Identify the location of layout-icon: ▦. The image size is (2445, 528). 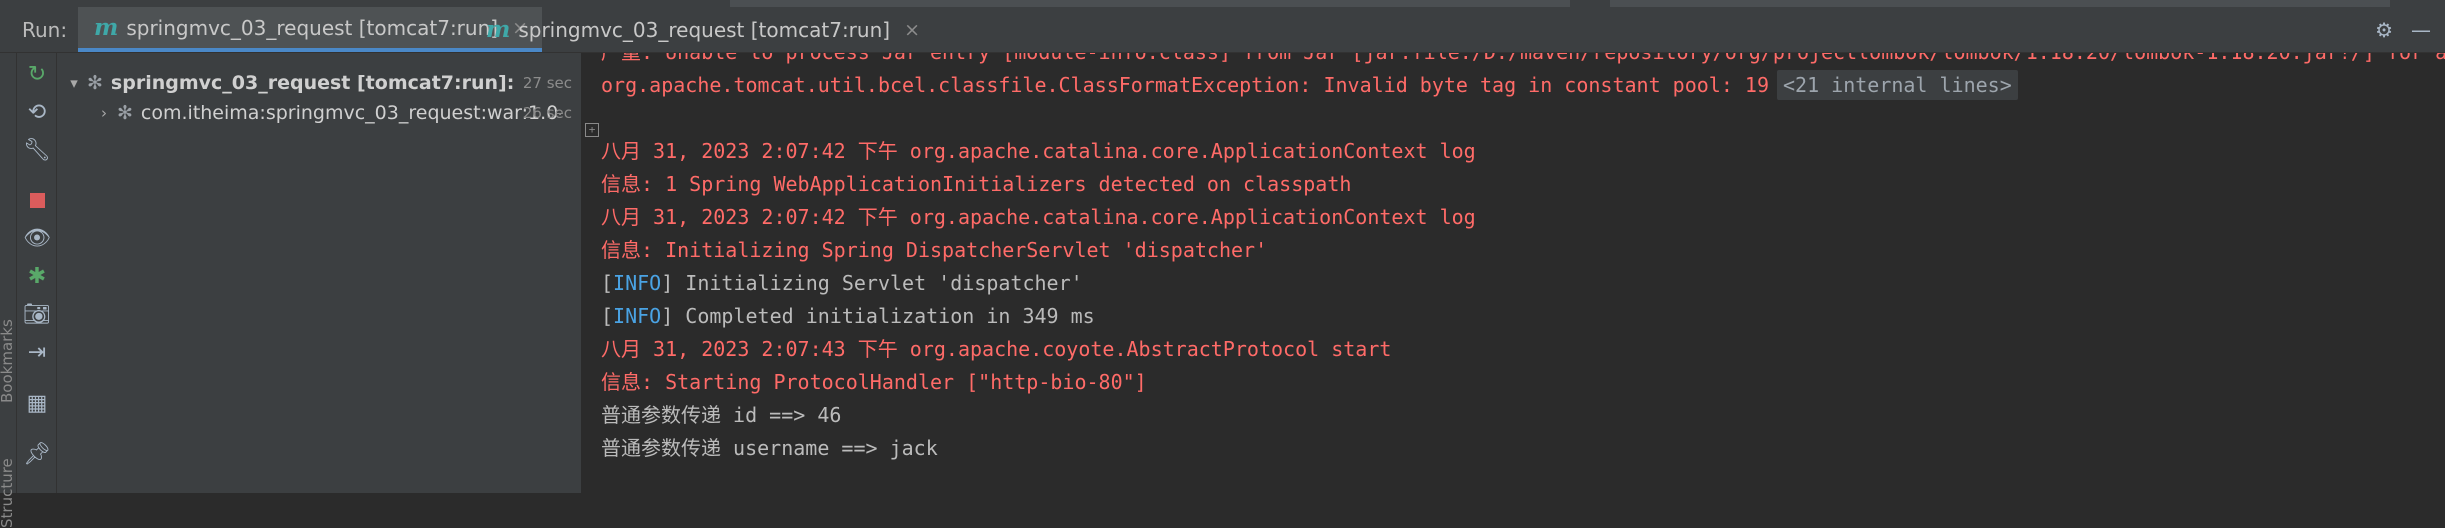
(37, 403).